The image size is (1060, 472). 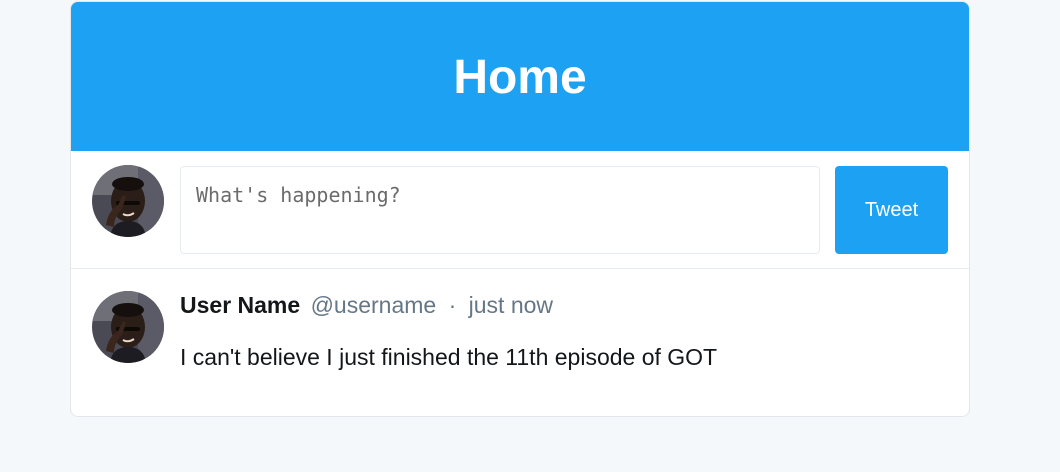 I want to click on tweet-meta: User Name @username · just now, so click(x=366, y=305).